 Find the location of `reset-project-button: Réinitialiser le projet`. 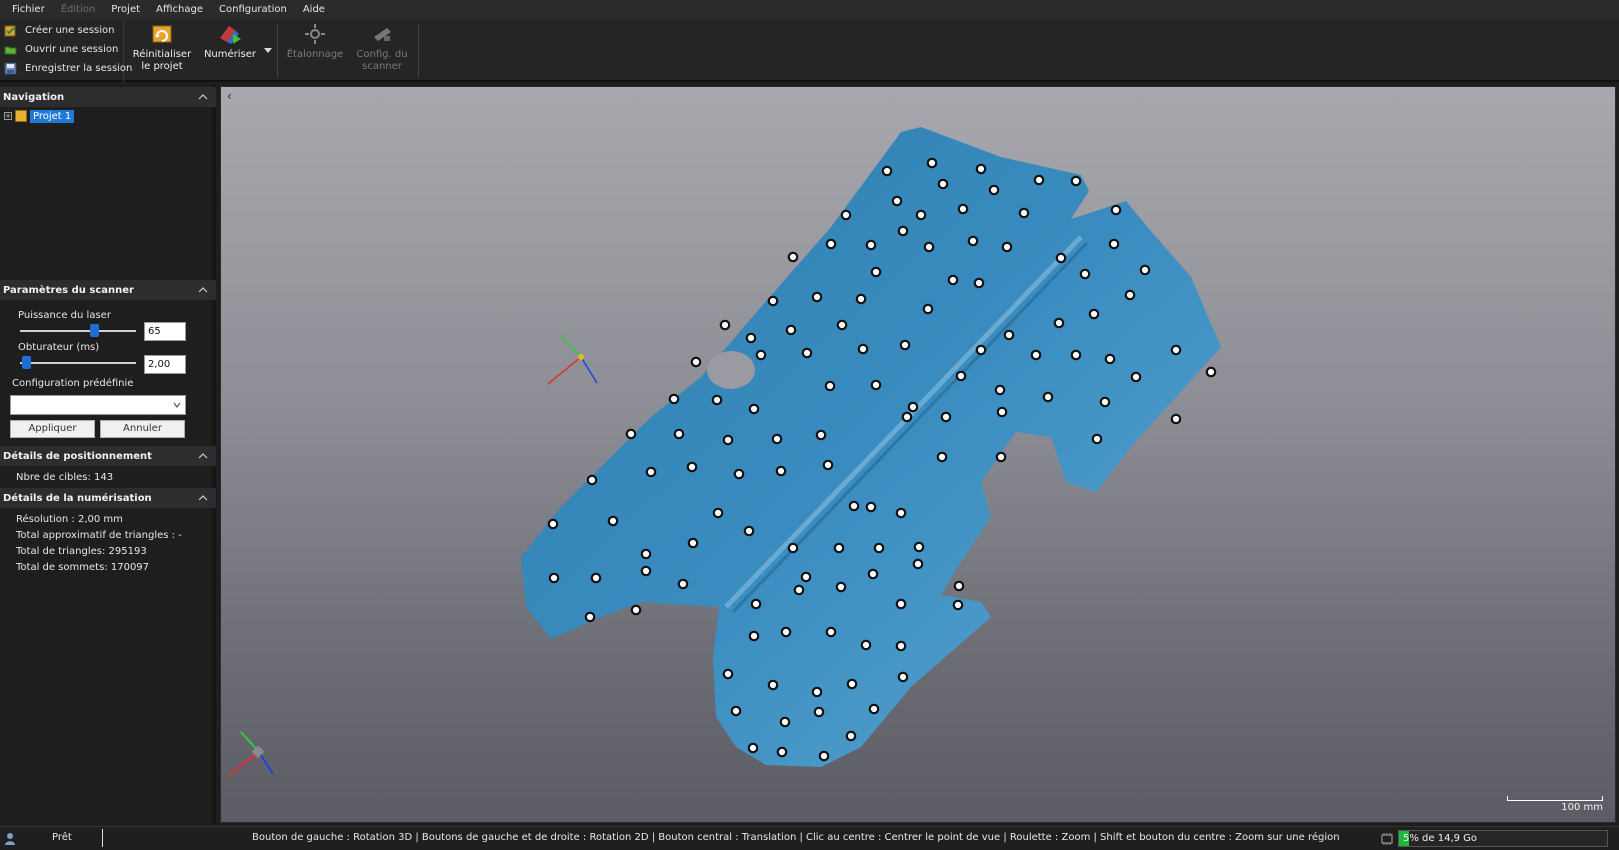

reset-project-button: Réinitialiser le projet is located at coordinates (162, 51).